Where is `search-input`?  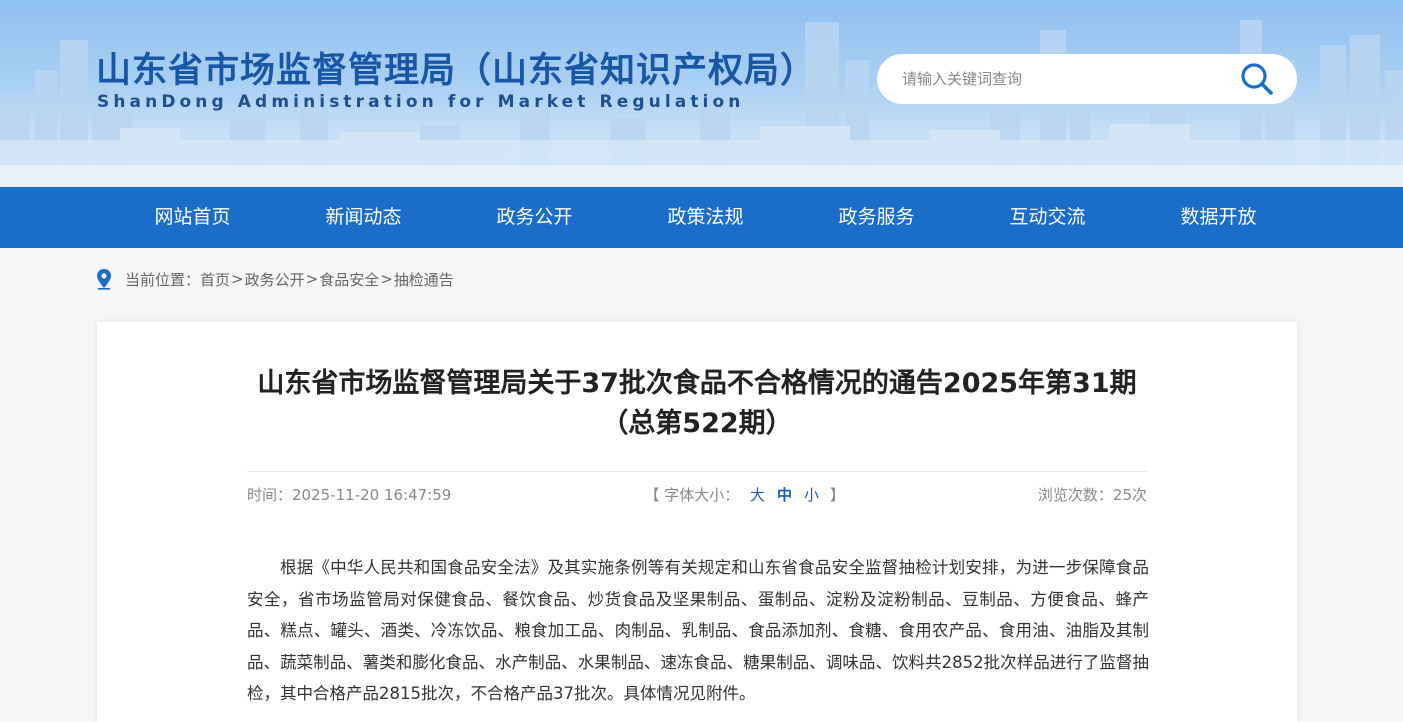
search-input is located at coordinates (1062, 79).